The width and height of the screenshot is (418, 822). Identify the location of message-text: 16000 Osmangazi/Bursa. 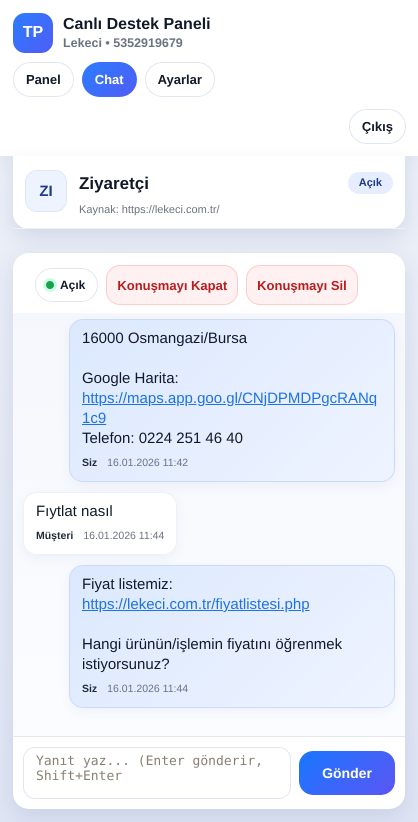
(165, 339).